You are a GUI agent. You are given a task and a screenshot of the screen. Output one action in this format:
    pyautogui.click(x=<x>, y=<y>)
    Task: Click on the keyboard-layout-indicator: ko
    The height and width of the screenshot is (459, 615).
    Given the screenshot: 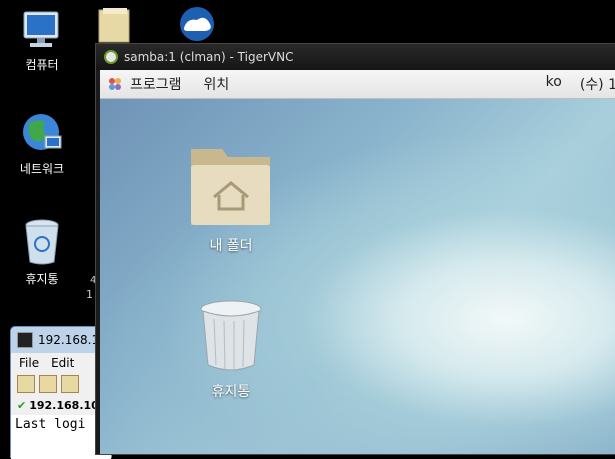 What is the action you would take?
    pyautogui.click(x=554, y=84)
    